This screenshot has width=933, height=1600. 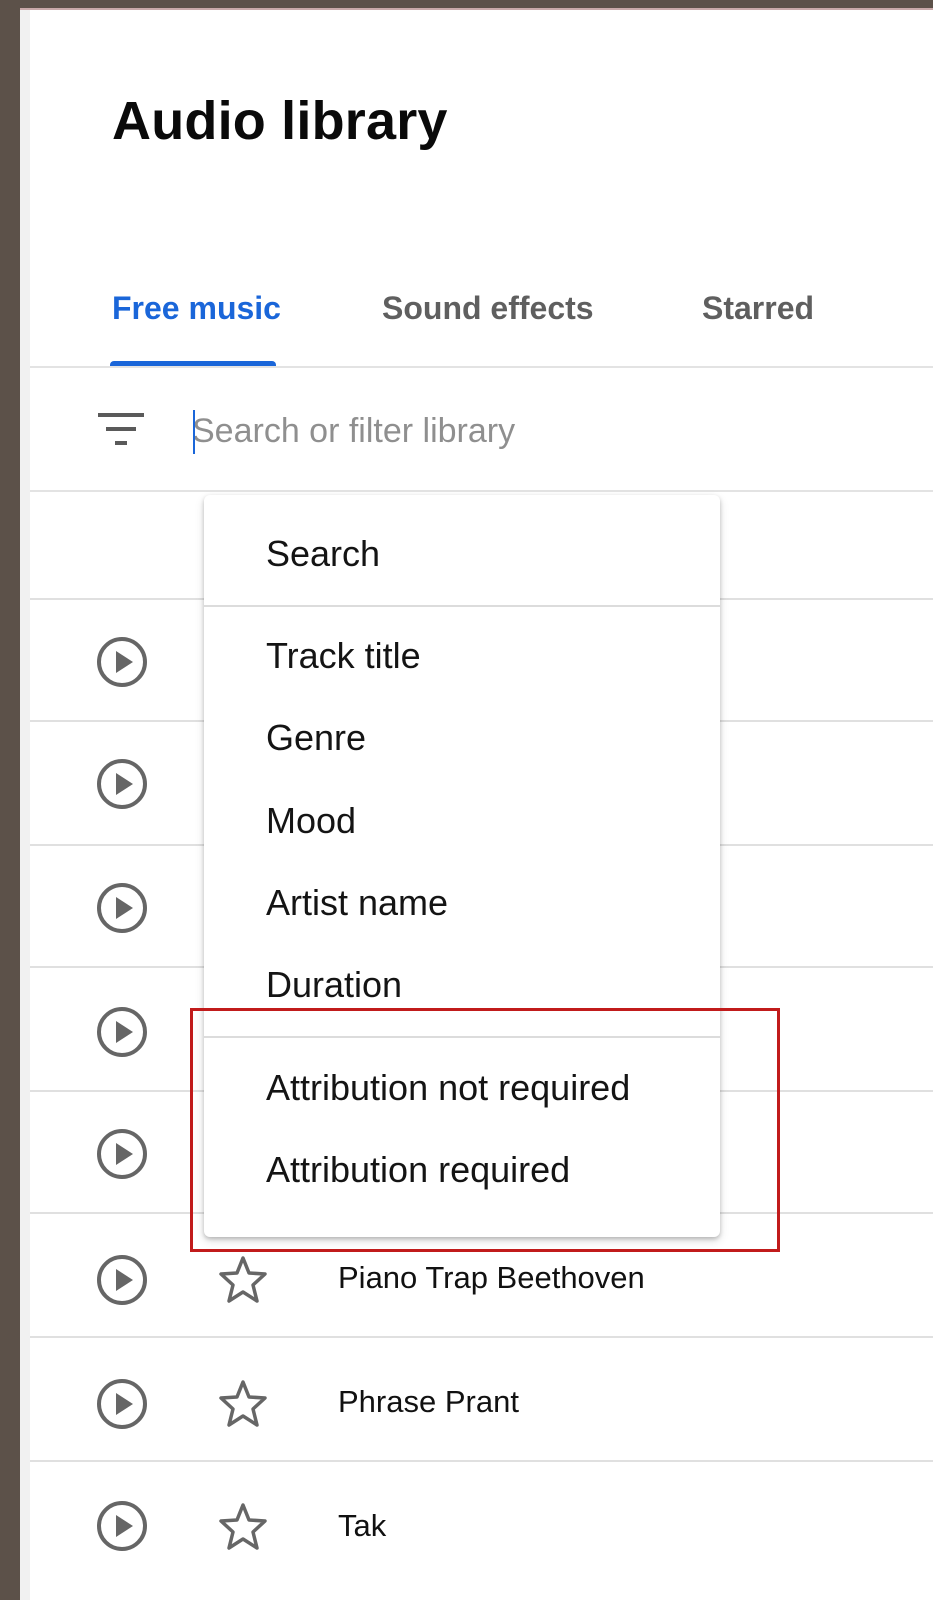 What do you see at coordinates (488, 308) in the screenshot?
I see `tab-sound-effects: Sound effects` at bounding box center [488, 308].